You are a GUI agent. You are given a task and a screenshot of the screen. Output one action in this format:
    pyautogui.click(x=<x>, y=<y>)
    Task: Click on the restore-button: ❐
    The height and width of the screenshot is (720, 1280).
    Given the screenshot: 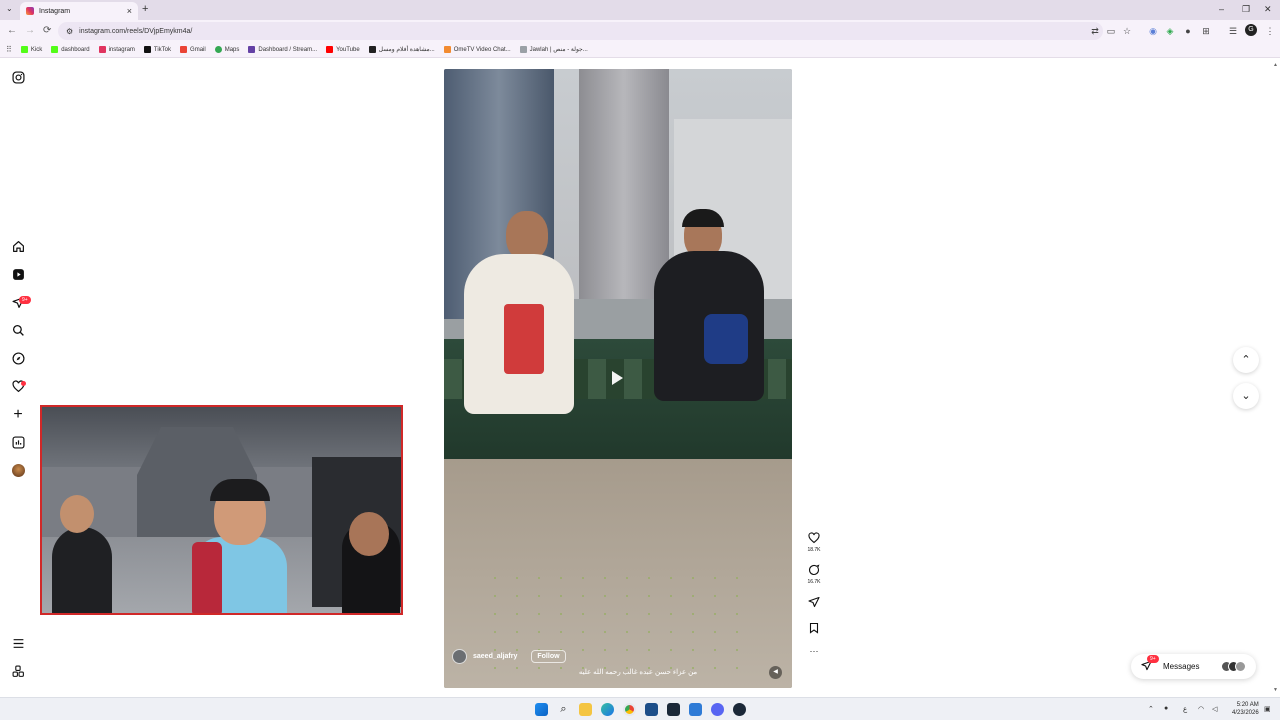 What is the action you would take?
    pyautogui.click(x=1246, y=9)
    